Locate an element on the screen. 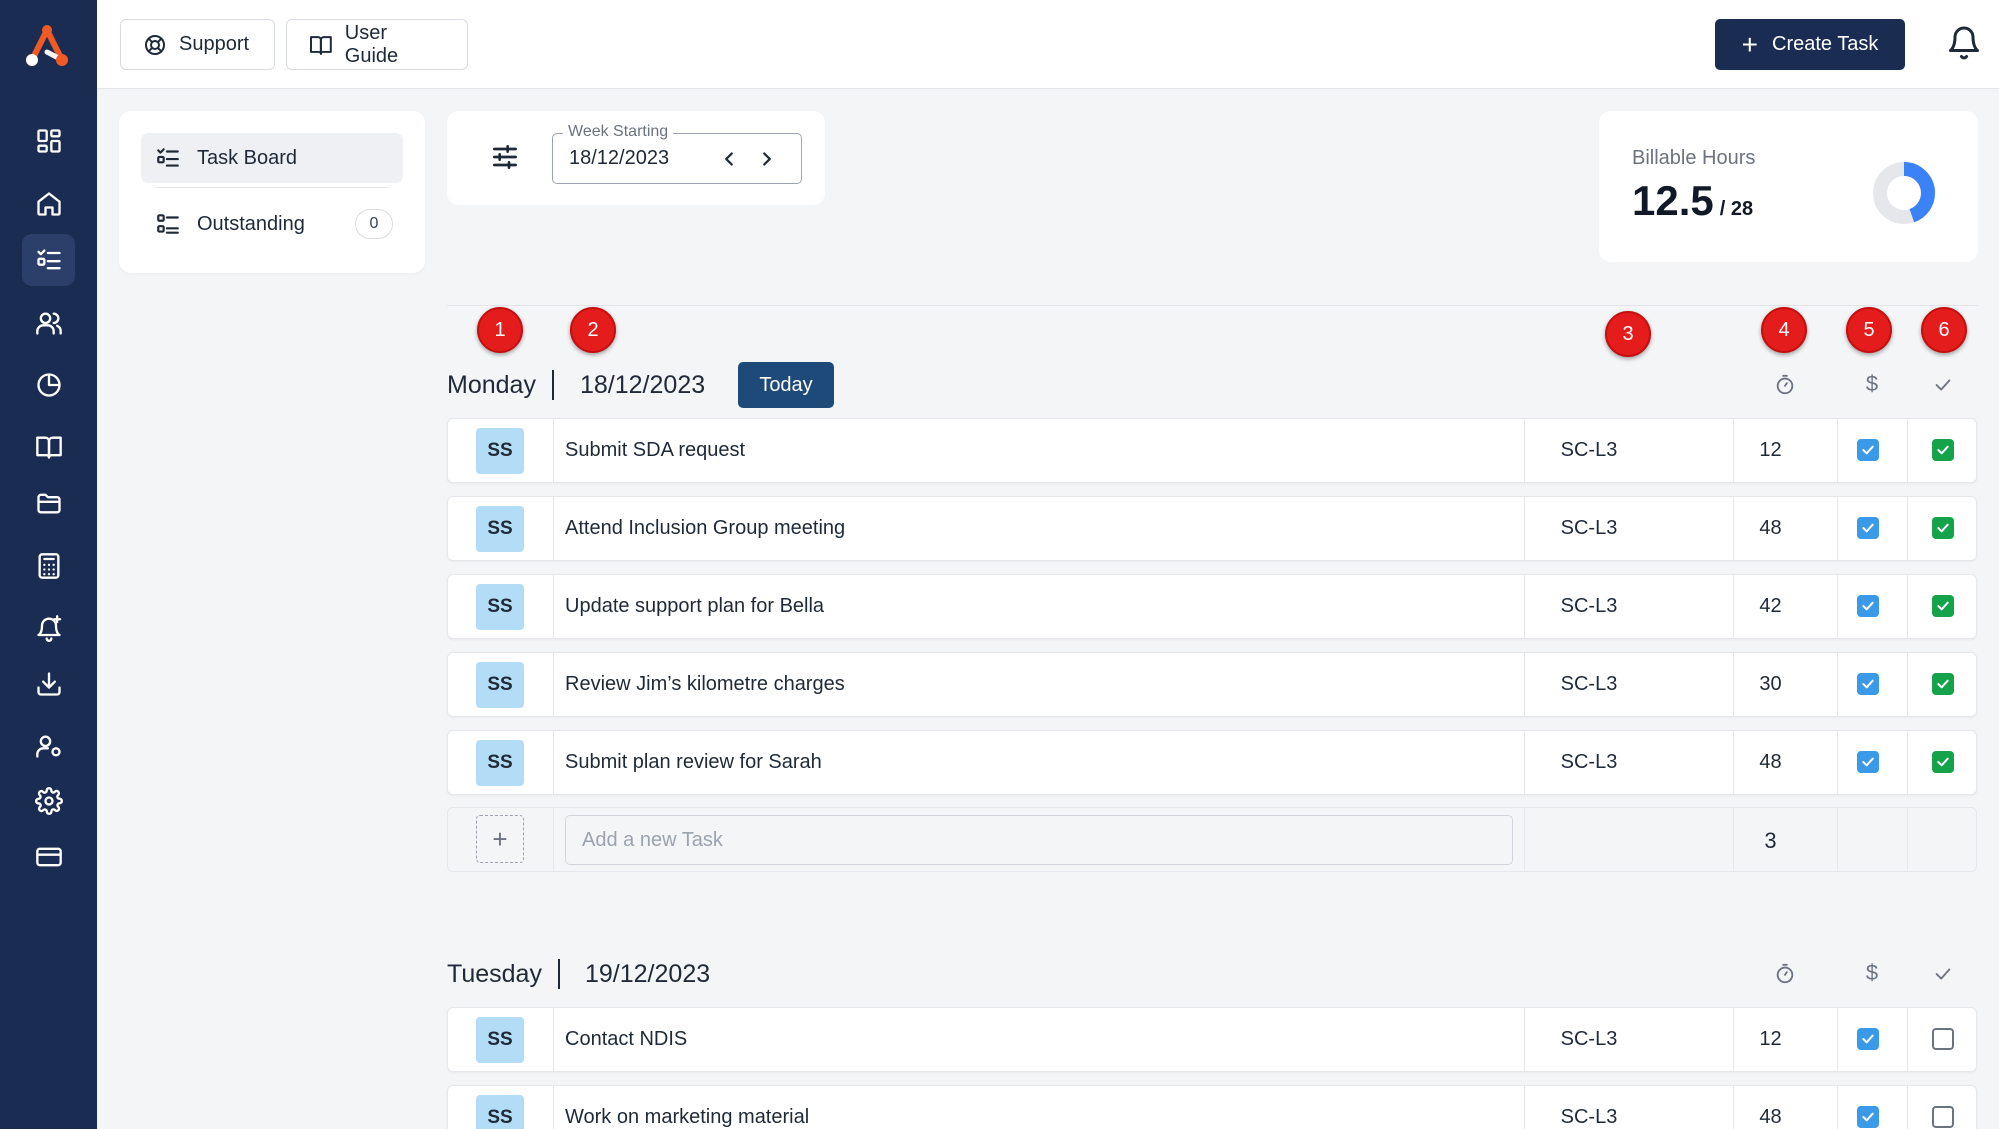 The width and height of the screenshot is (1999, 1129). add-task-button: + is located at coordinates (500, 839).